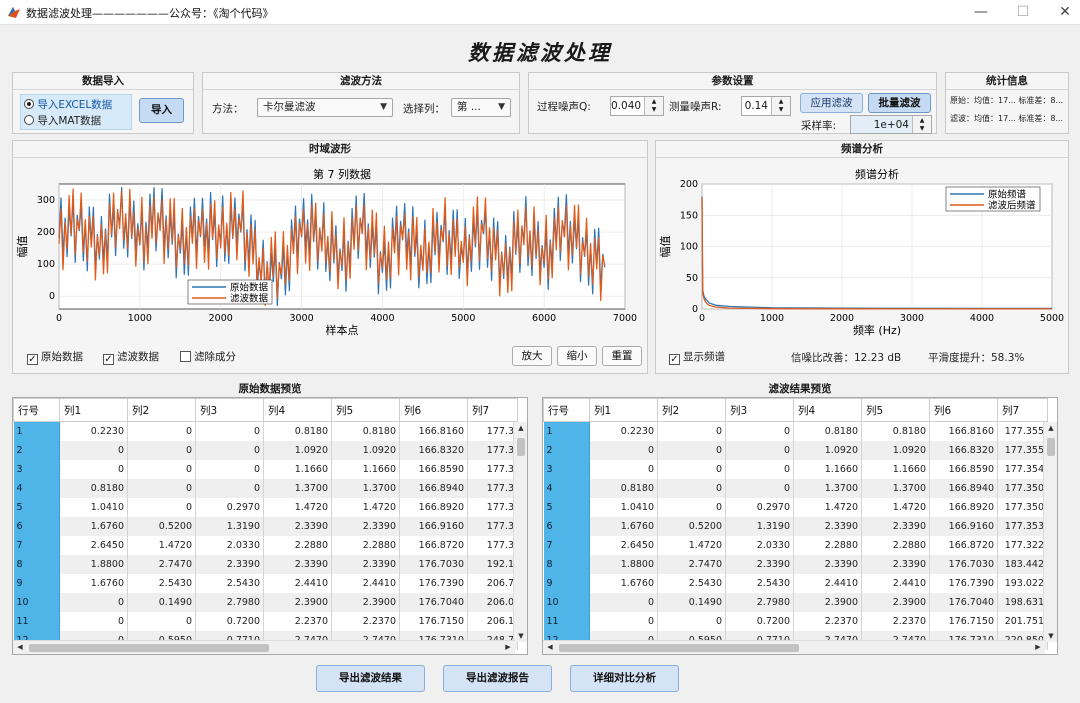 This screenshot has width=1080, height=703. Describe the element at coordinates (75, 105) in the screenshot. I see `radio-excel-label: 导入EXCEL数据` at that location.